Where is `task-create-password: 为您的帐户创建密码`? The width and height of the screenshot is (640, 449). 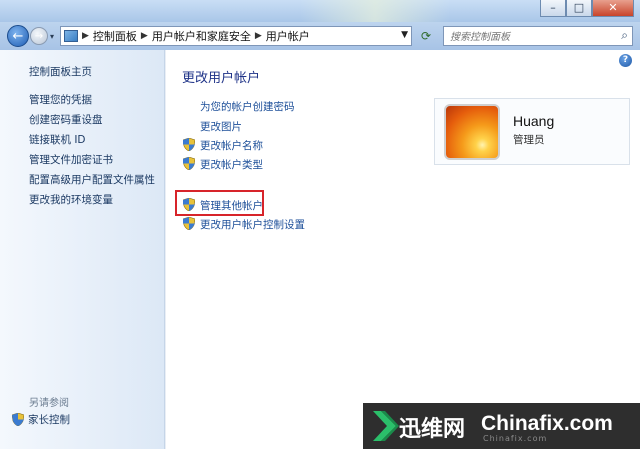
task-create-password: 为您的帐户创建密码 is located at coordinates (247, 106).